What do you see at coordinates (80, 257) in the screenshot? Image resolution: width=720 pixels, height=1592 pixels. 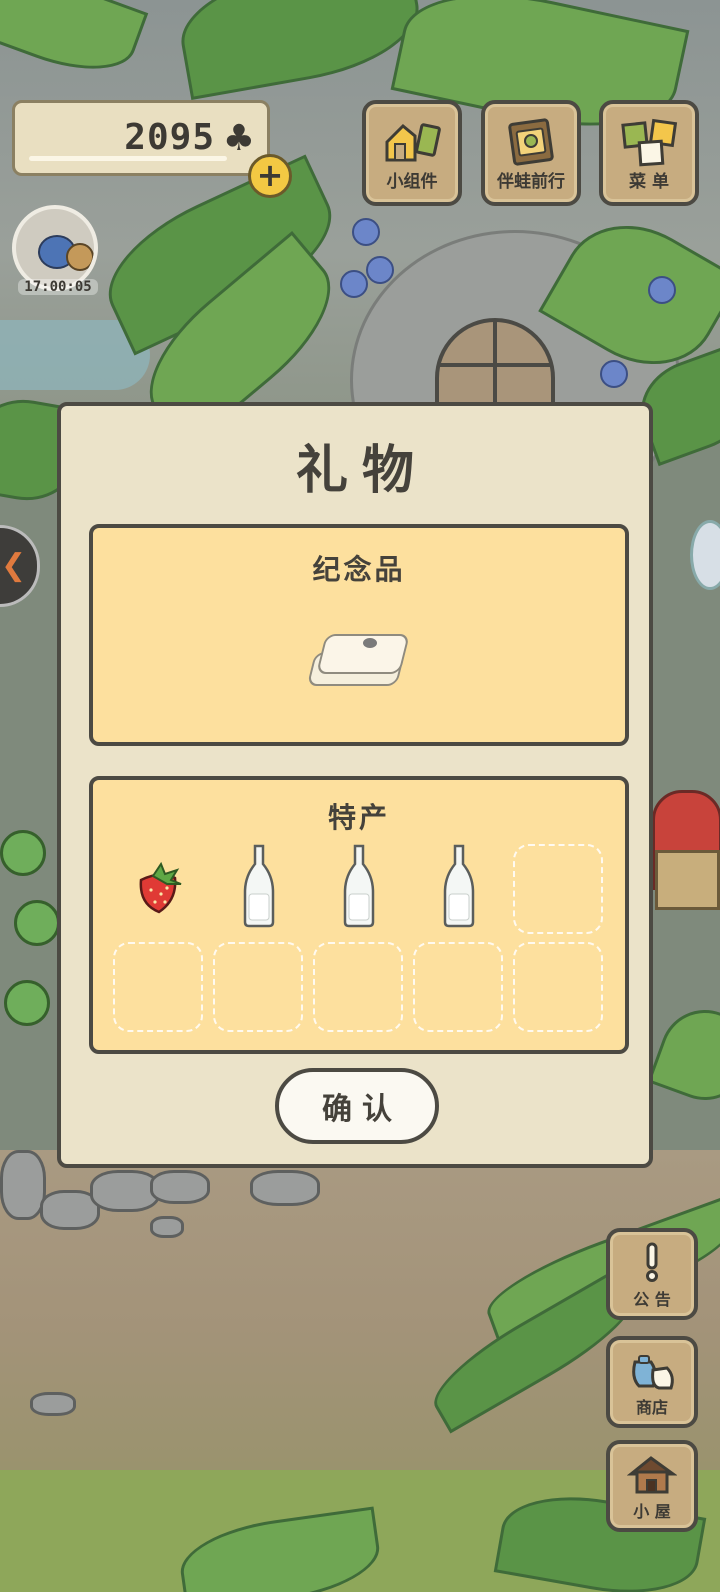 I see `snail-visitor-icon` at bounding box center [80, 257].